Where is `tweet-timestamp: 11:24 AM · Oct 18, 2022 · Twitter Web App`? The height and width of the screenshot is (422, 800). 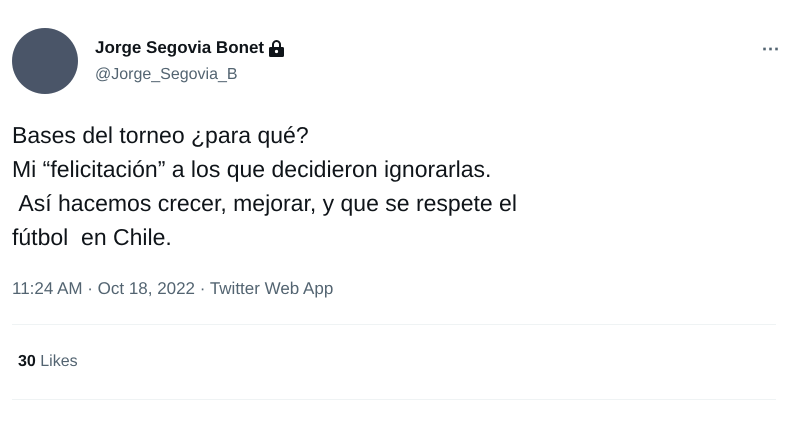
tweet-timestamp: 11:24 AM · Oct 18, 2022 · Twitter Web App is located at coordinates (400, 289).